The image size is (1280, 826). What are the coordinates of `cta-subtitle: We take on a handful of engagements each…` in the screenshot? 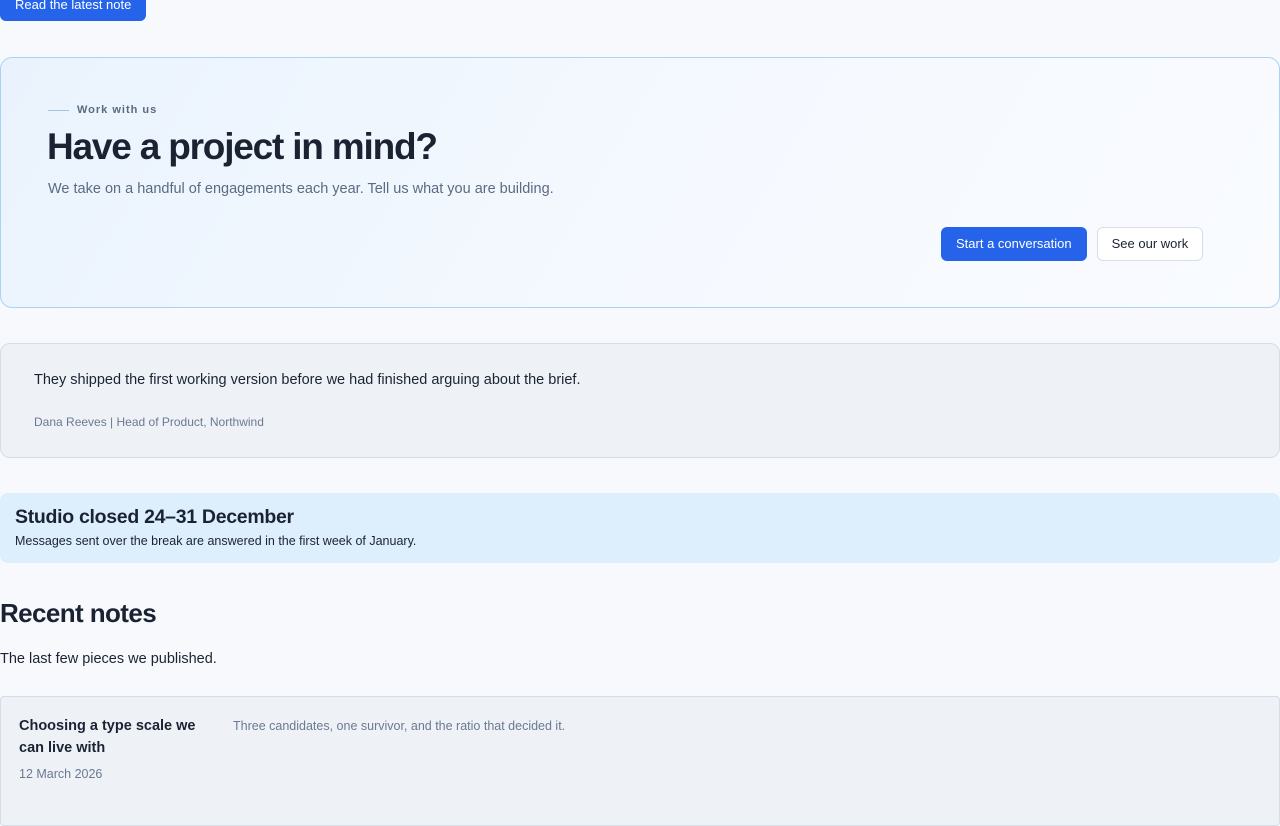 It's located at (301, 189).